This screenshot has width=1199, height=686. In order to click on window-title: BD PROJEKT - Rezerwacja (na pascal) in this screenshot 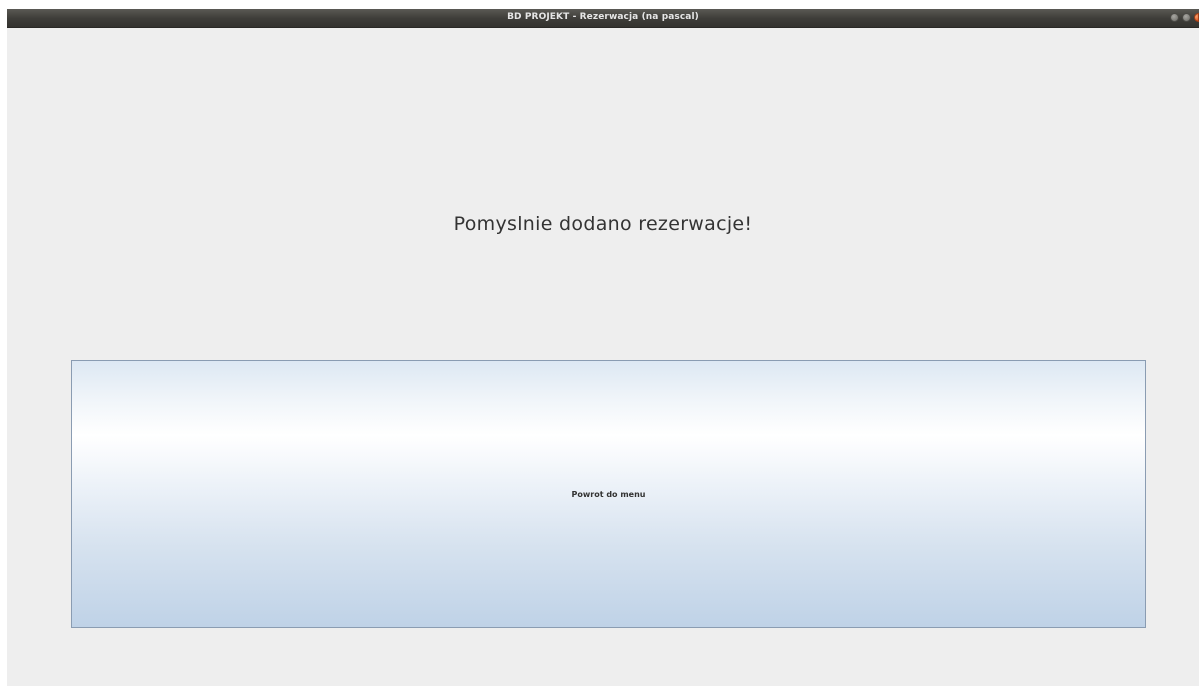, I will do `click(603, 17)`.